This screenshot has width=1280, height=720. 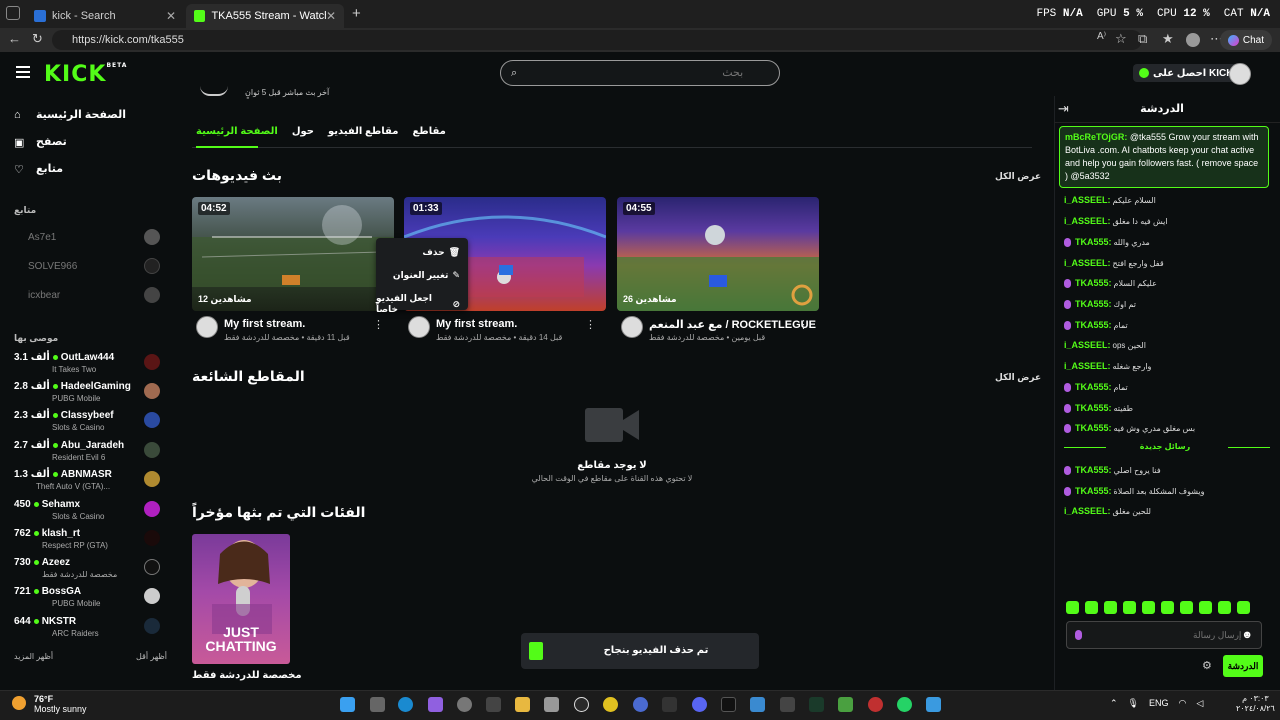 I want to click on show-more-link: أظهر المزيد, so click(x=33, y=656).